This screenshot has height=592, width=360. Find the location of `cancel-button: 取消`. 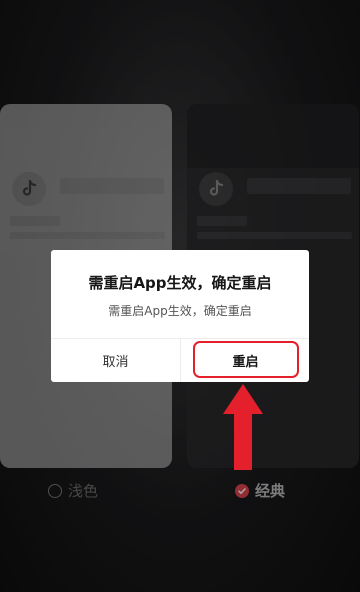

cancel-button: 取消 is located at coordinates (115, 360).